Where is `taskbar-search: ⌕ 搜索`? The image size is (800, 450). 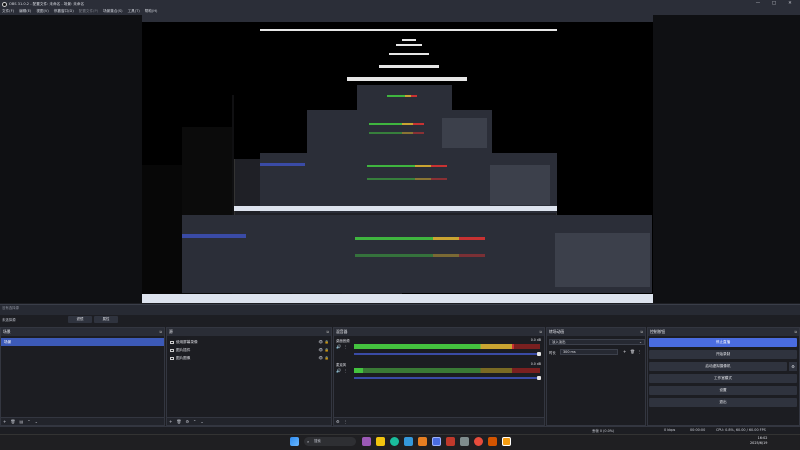
taskbar-search: ⌕ 搜索 is located at coordinates (330, 441).